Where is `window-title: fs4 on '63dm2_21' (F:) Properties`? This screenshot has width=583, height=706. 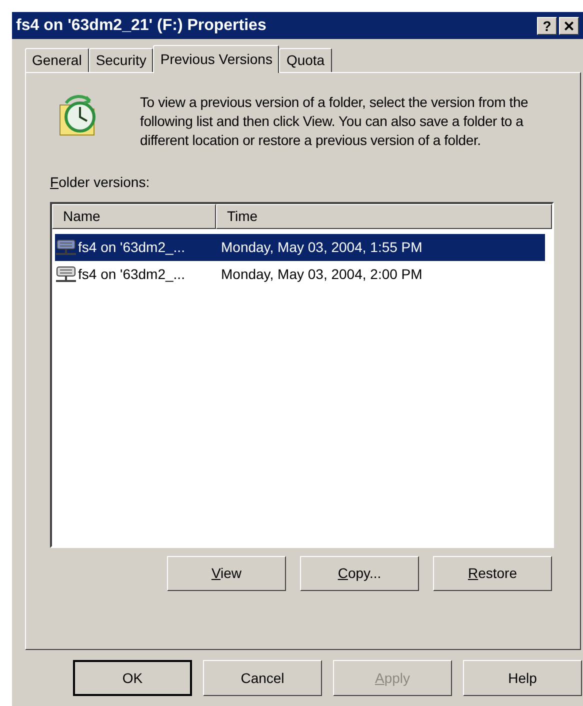 window-title: fs4 on '63dm2_21' (F:) Properties is located at coordinates (141, 26).